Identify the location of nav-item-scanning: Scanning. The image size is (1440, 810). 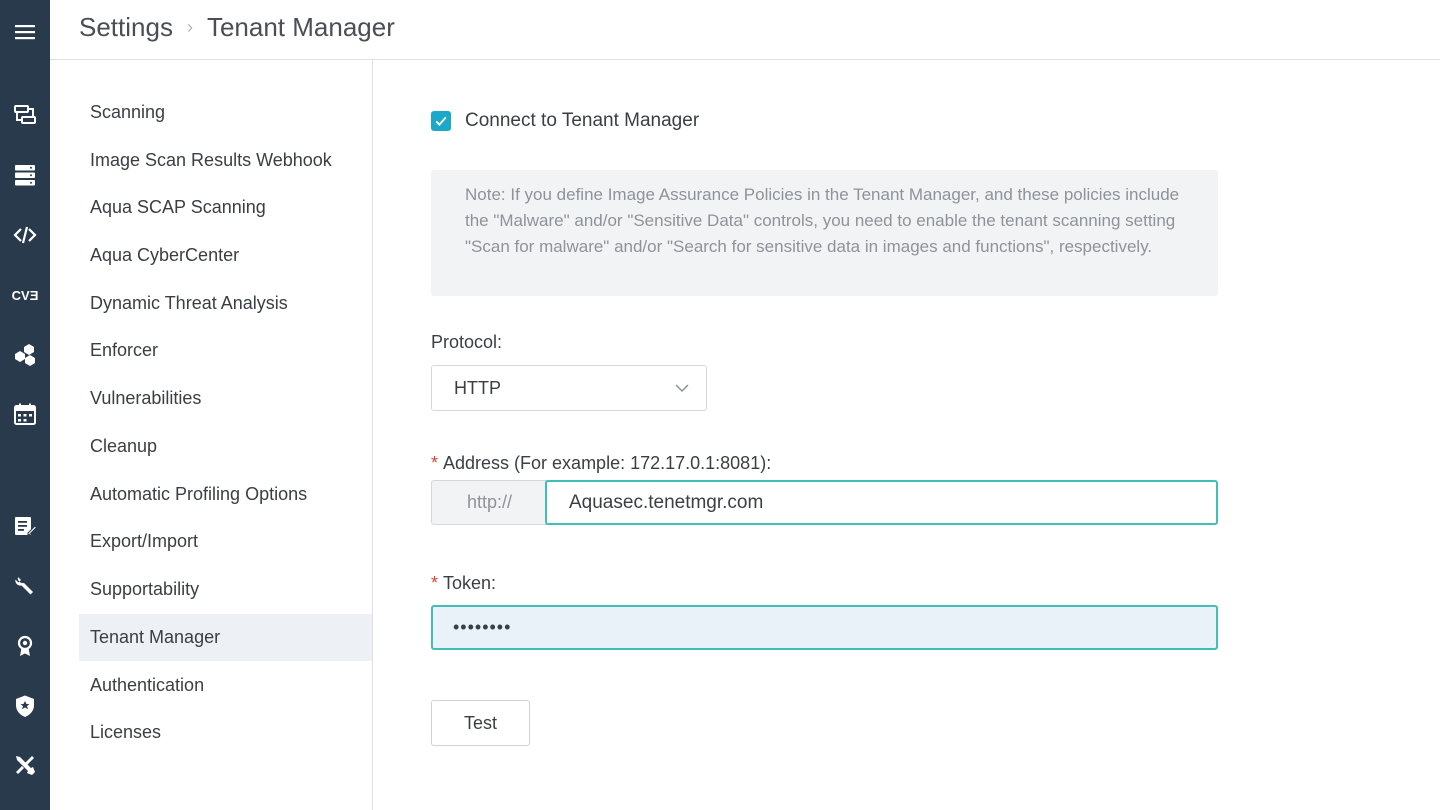
(225, 112).